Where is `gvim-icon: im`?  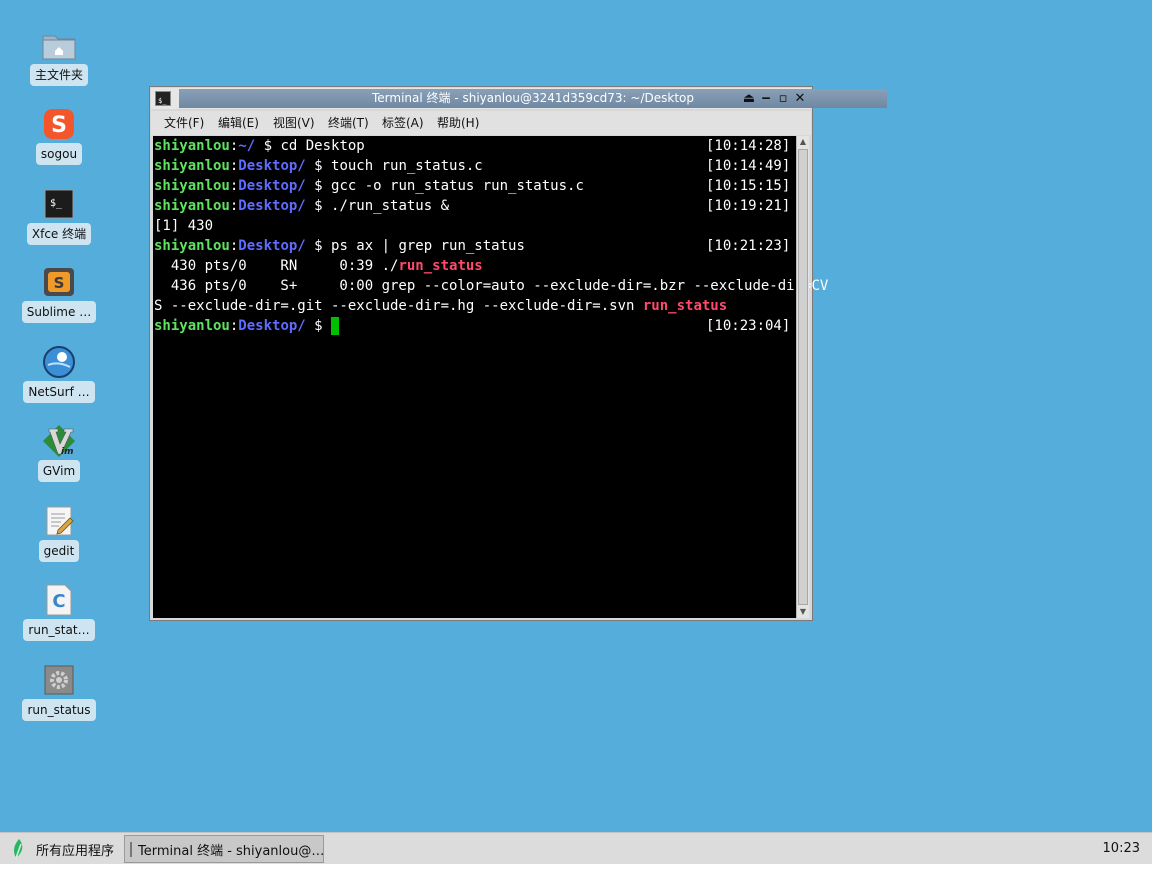
gvim-icon: im is located at coordinates (59, 441).